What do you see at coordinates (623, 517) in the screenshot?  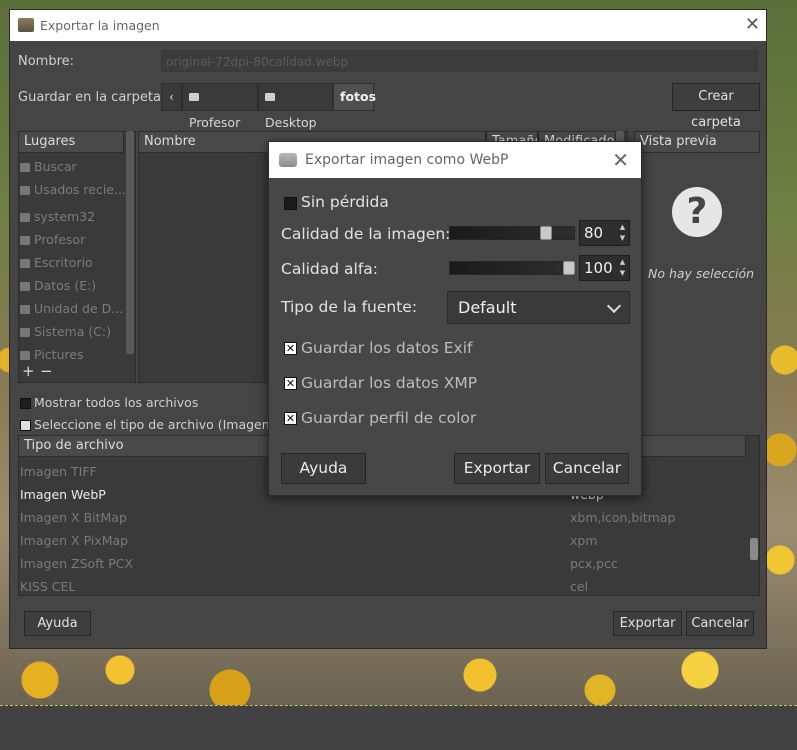 I see `filetype-ext-xbm: xbm,icon,bitmap` at bounding box center [623, 517].